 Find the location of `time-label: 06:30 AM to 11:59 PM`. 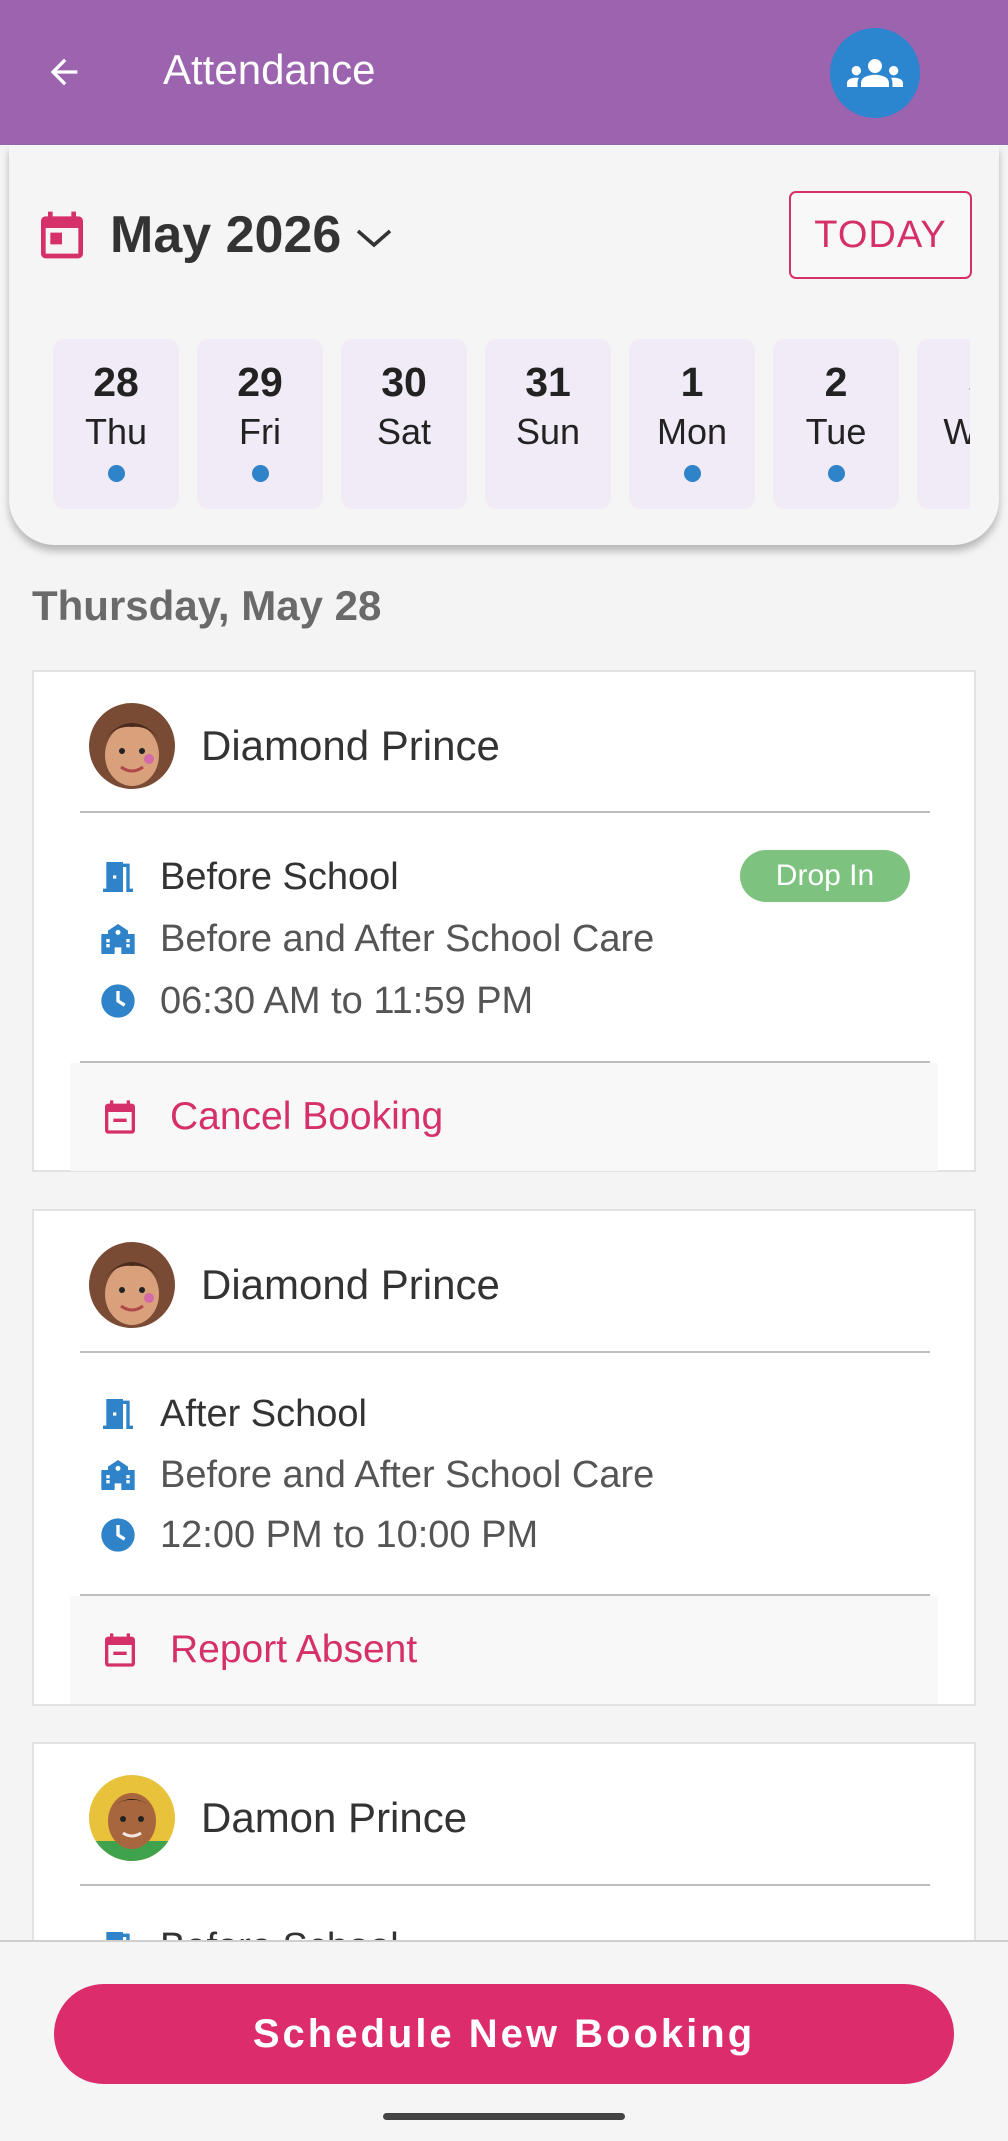

time-label: 06:30 AM to 11:59 PM is located at coordinates (347, 1000).